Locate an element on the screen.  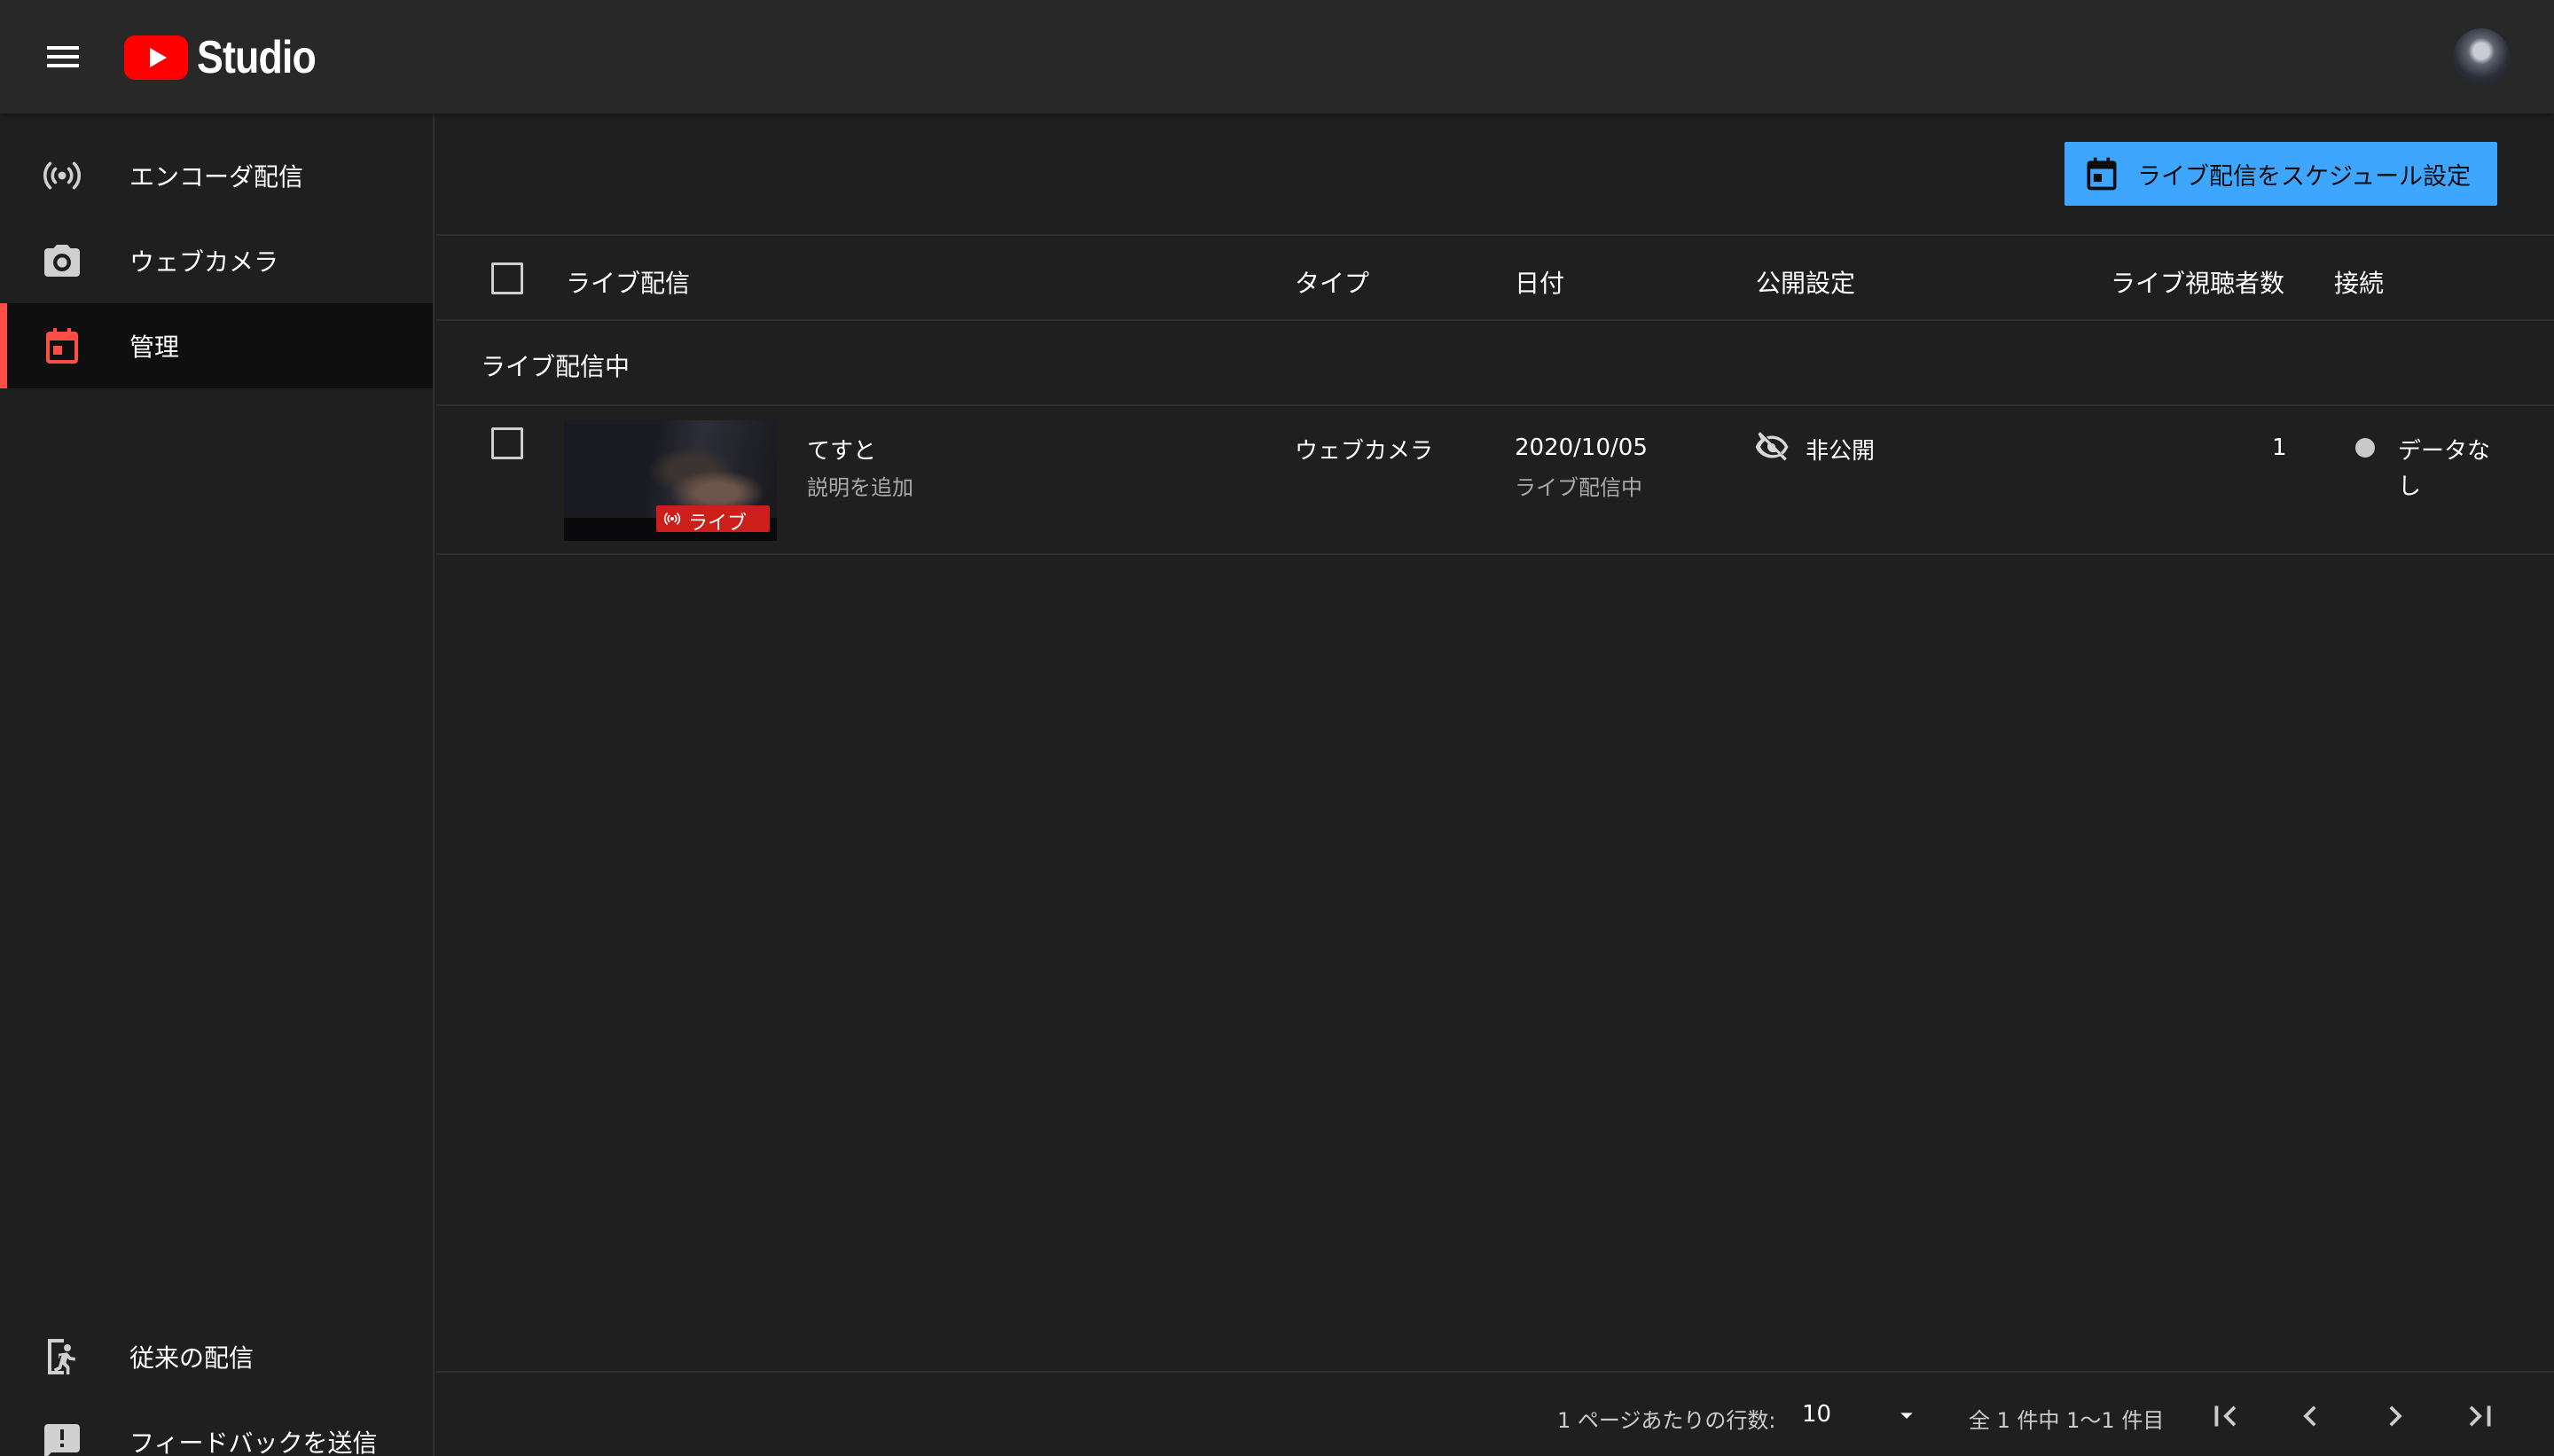
exit-icon is located at coordinates (62, 1356).